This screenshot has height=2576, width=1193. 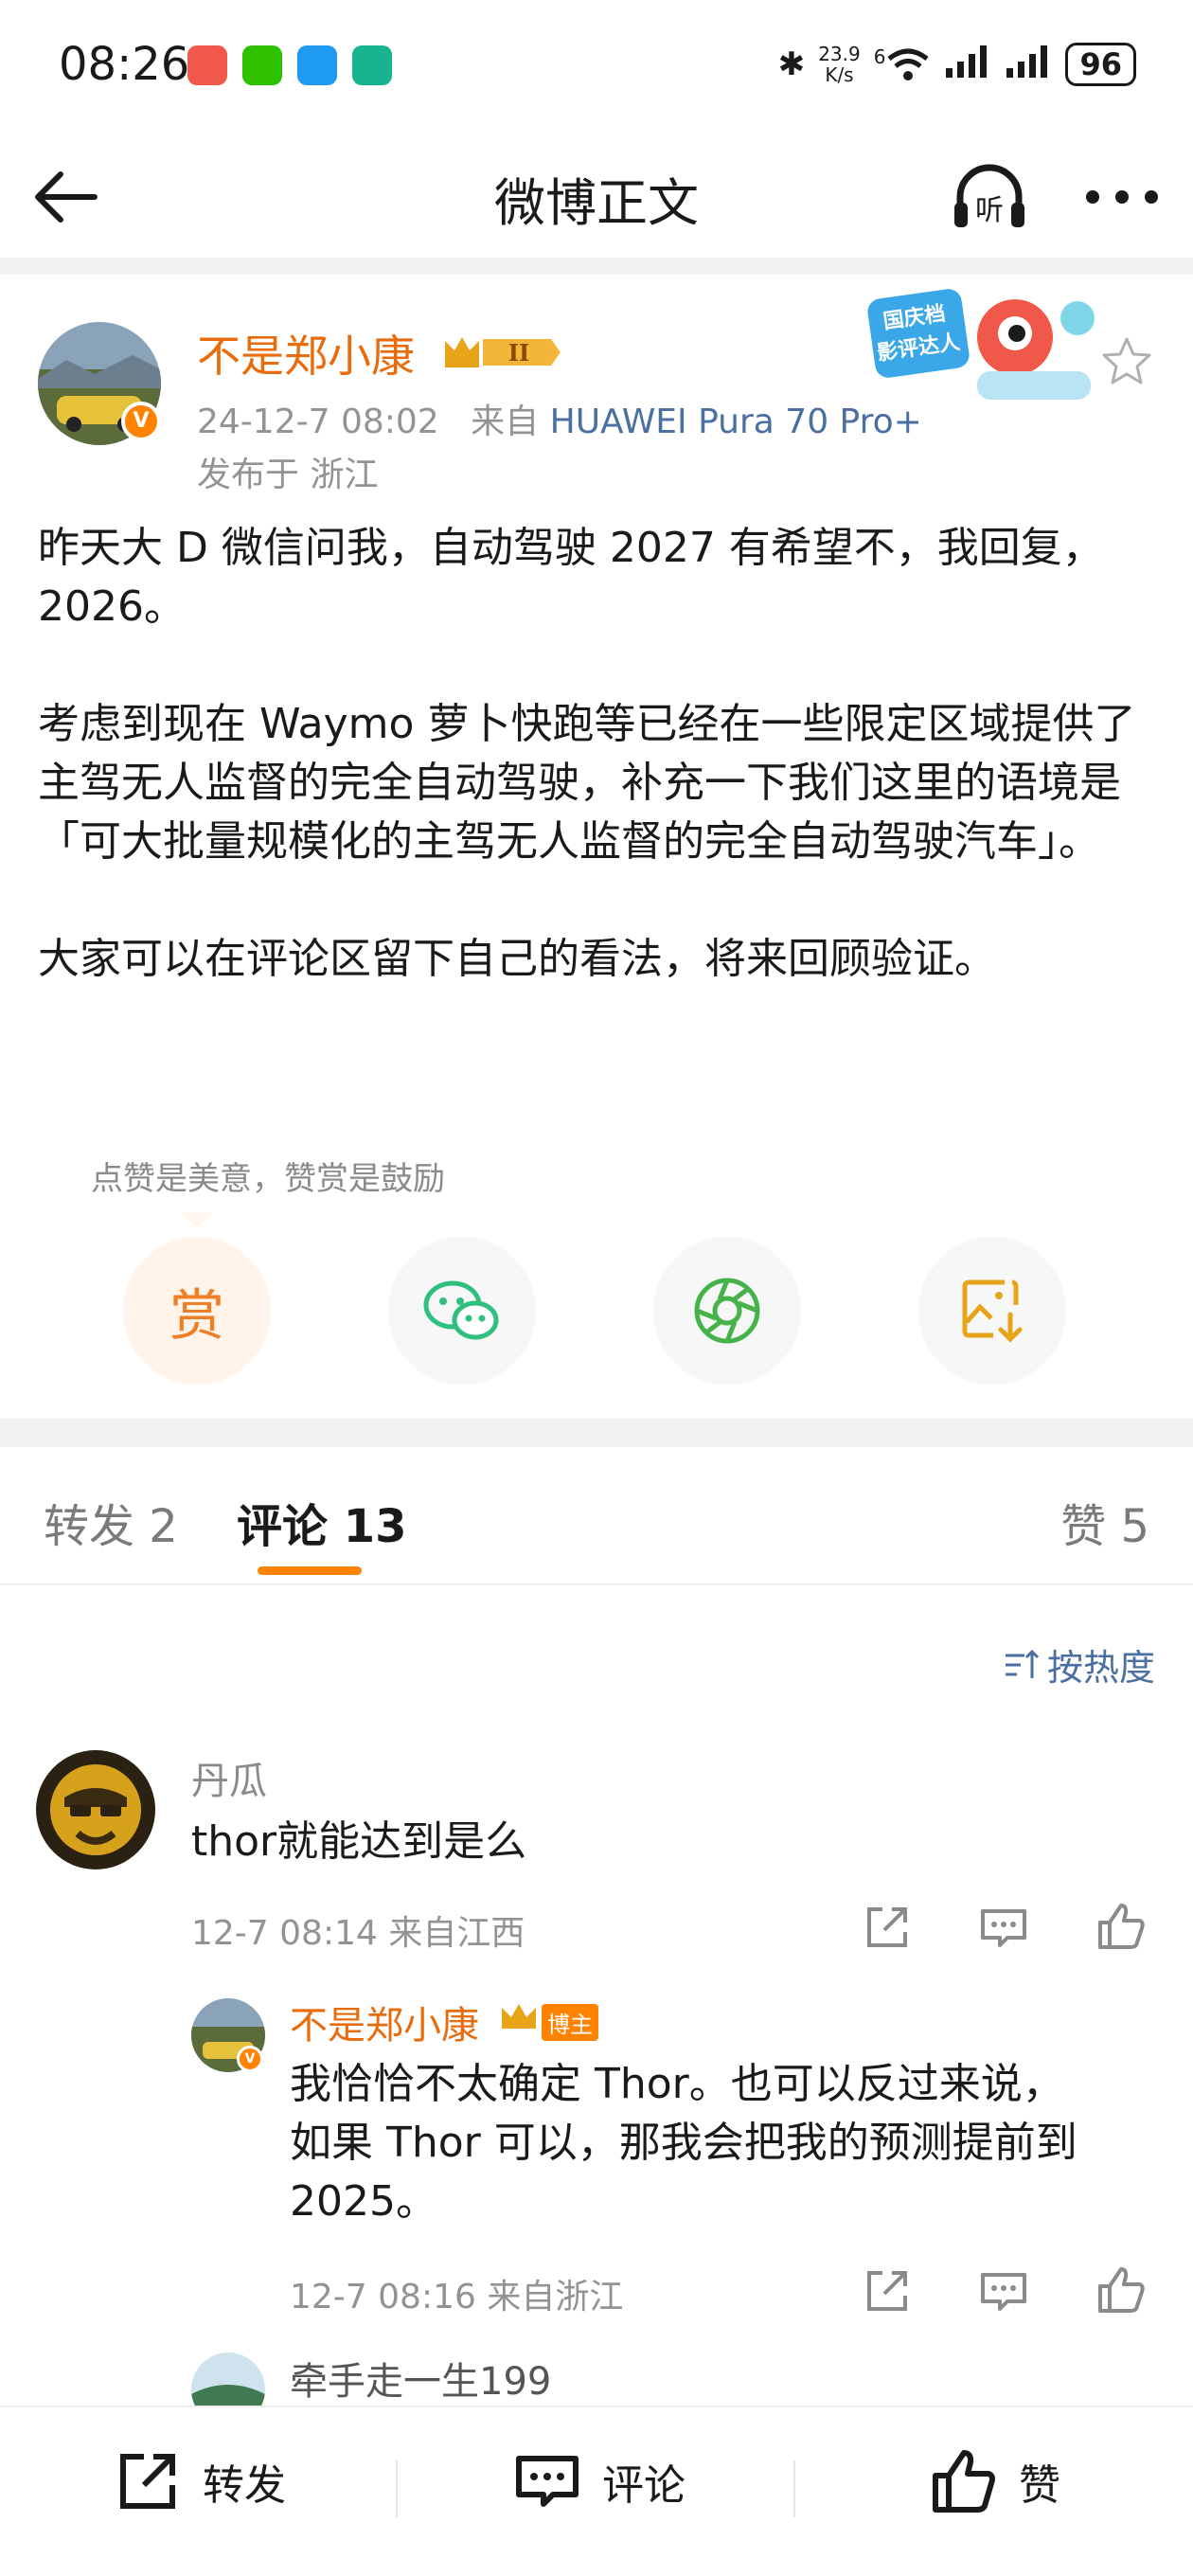 What do you see at coordinates (903, 64) in the screenshot?
I see `wifi-icon: 6` at bounding box center [903, 64].